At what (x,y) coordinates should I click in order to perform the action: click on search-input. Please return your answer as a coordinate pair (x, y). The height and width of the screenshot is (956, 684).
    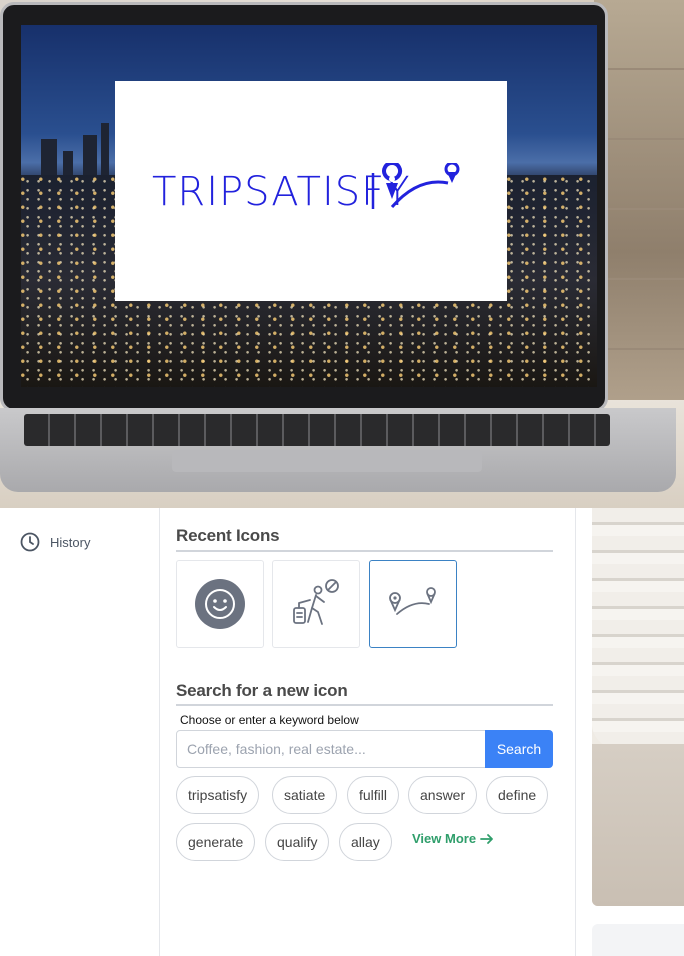
    Looking at the image, I should click on (331, 749).